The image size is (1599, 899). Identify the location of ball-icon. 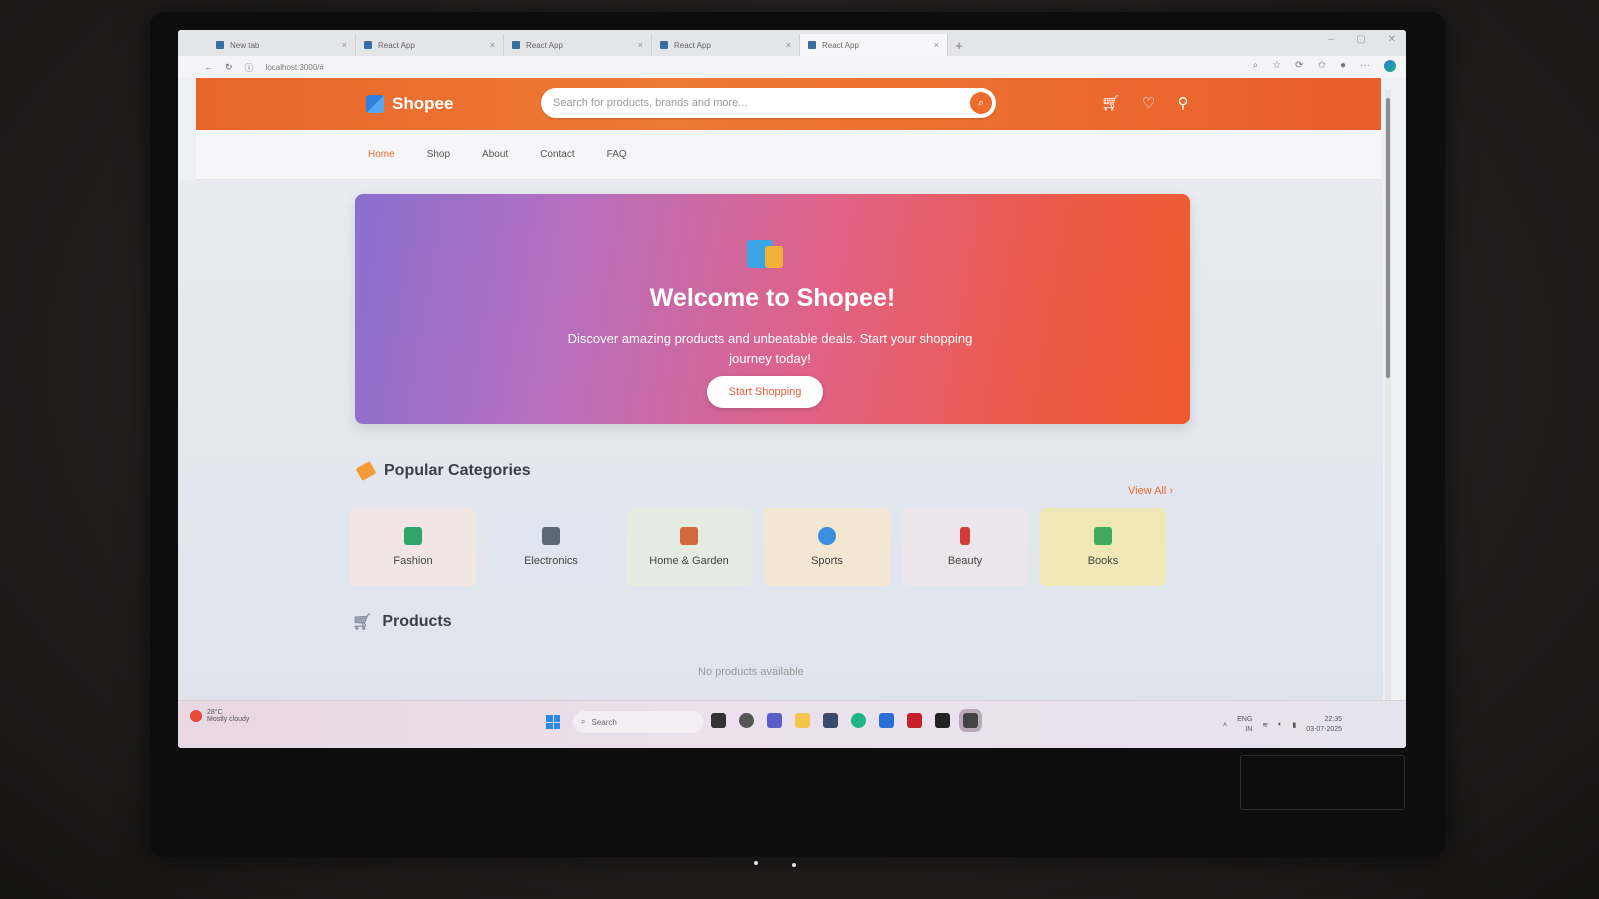
(827, 536).